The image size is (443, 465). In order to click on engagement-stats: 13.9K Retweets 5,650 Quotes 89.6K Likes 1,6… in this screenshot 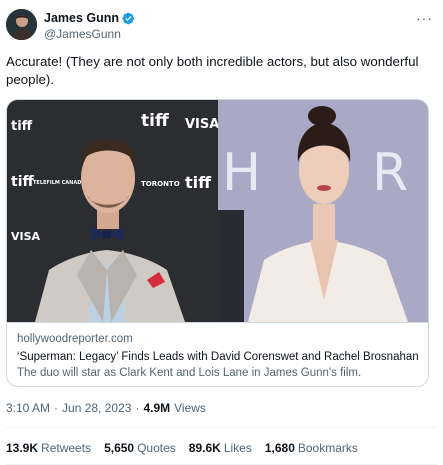, I will do `click(182, 448)`.